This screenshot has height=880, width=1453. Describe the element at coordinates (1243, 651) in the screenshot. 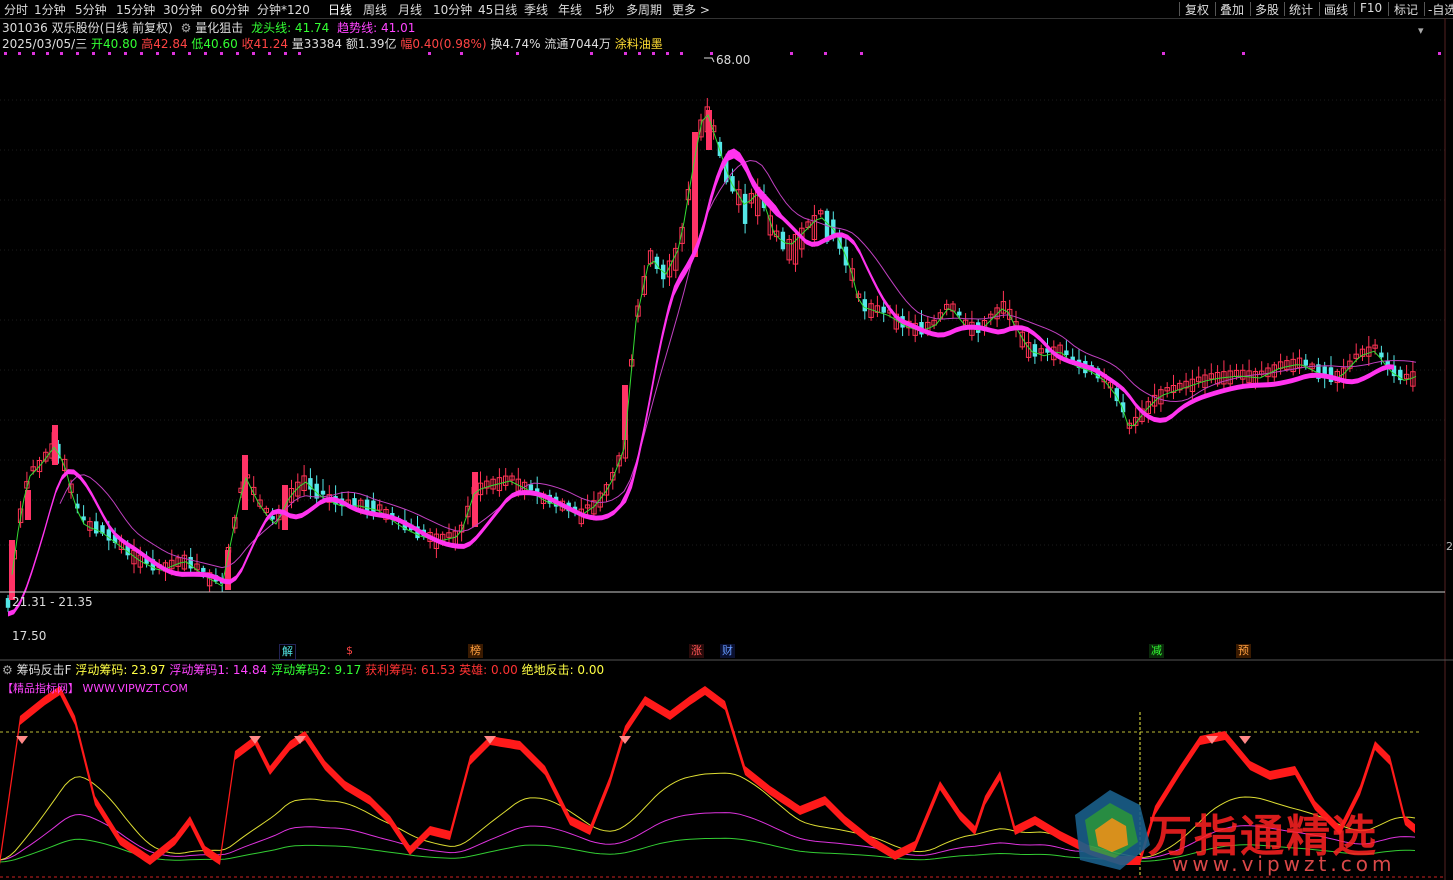

I see `event-tag-forecast: 预` at that location.